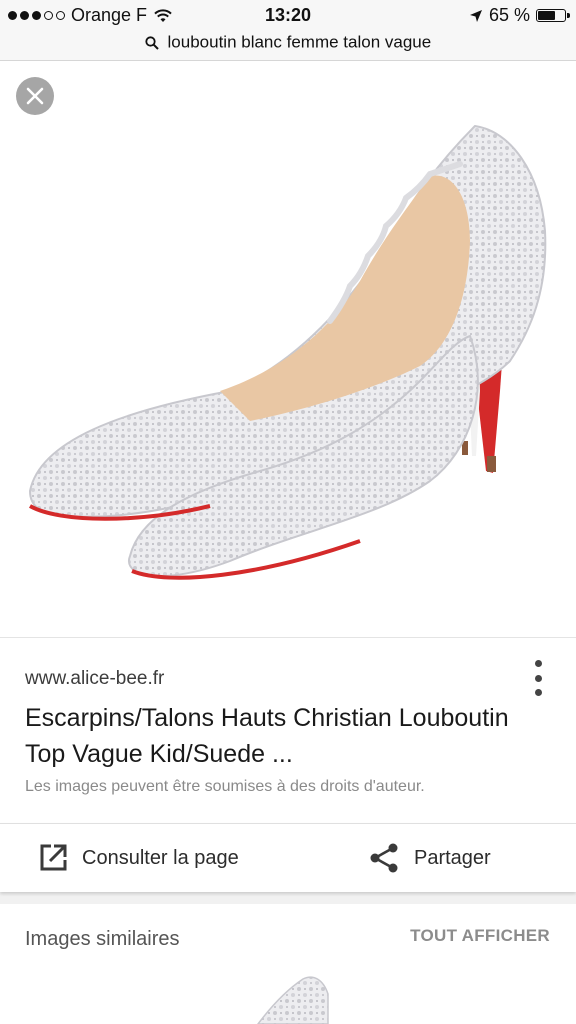 Image resolution: width=576 pixels, height=1024 pixels. Describe the element at coordinates (384, 858) in the screenshot. I see `share-icon` at that location.